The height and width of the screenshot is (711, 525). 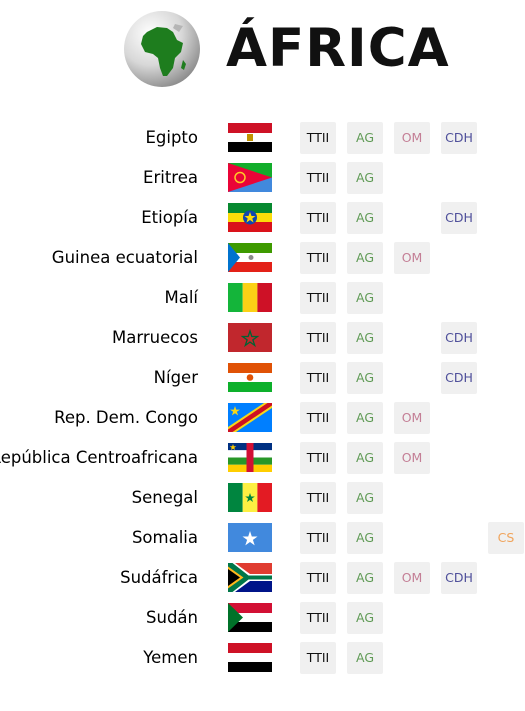 What do you see at coordinates (171, 138) in the screenshot?
I see `country-name: Egipto` at bounding box center [171, 138].